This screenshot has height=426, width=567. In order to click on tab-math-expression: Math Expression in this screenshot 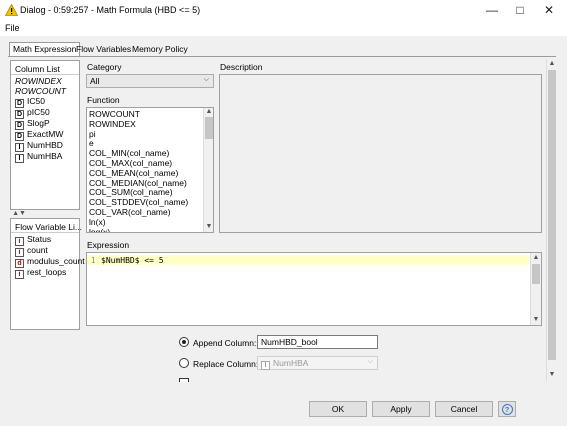, I will do `click(45, 49)`.